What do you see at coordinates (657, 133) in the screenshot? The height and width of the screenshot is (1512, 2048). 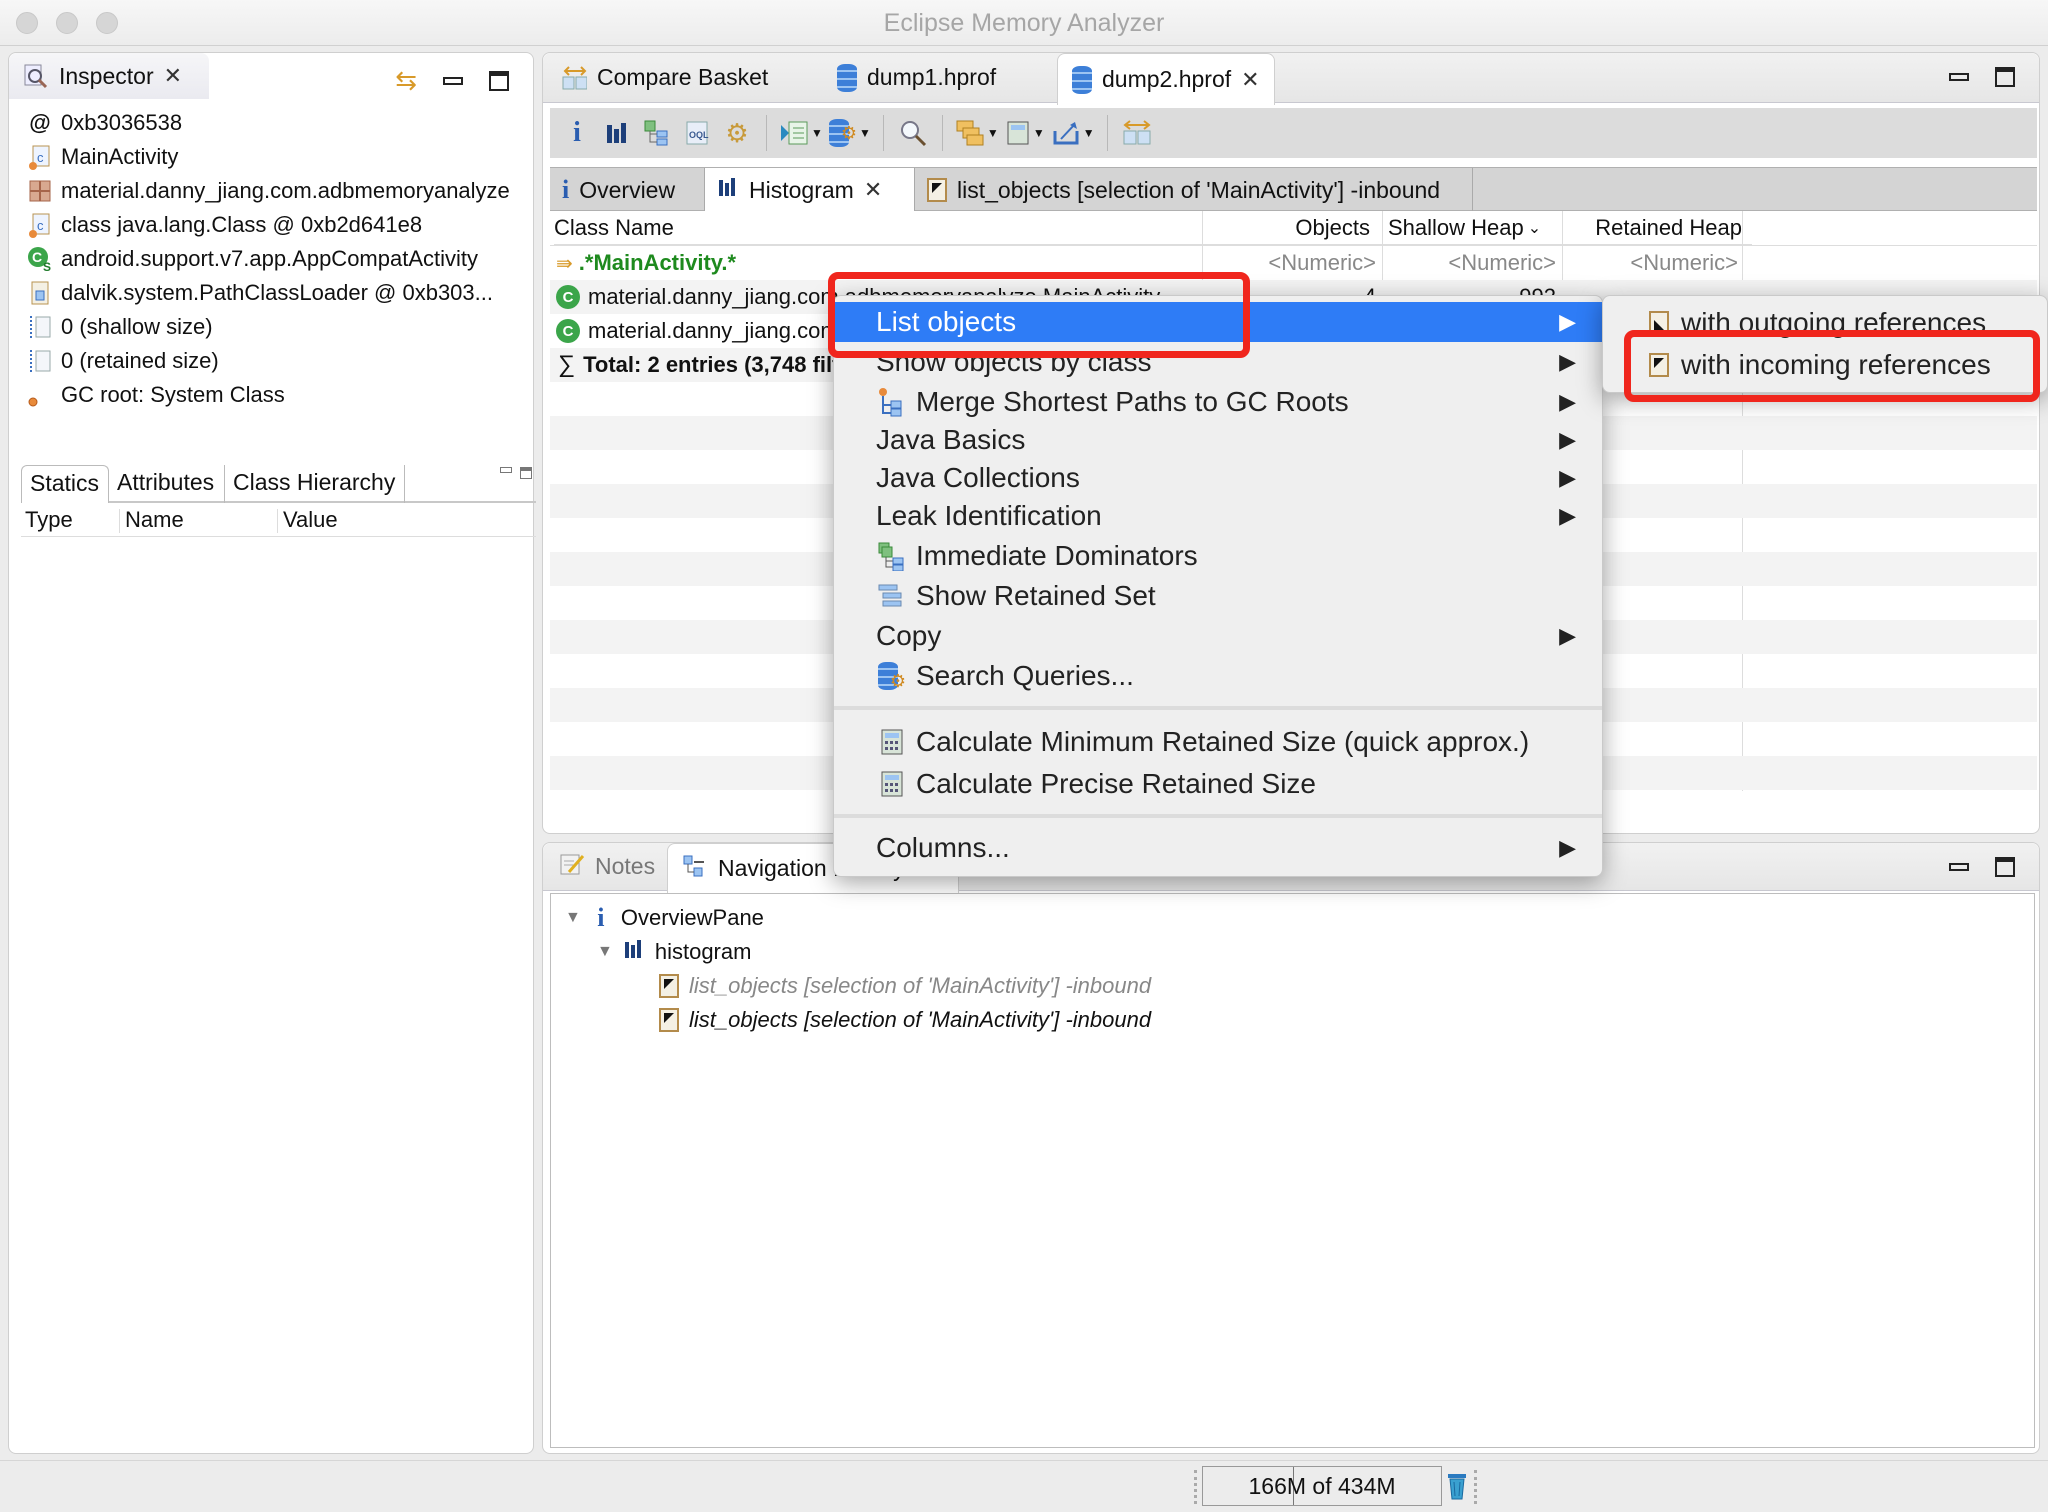 I see `dominator-tree-icon` at bounding box center [657, 133].